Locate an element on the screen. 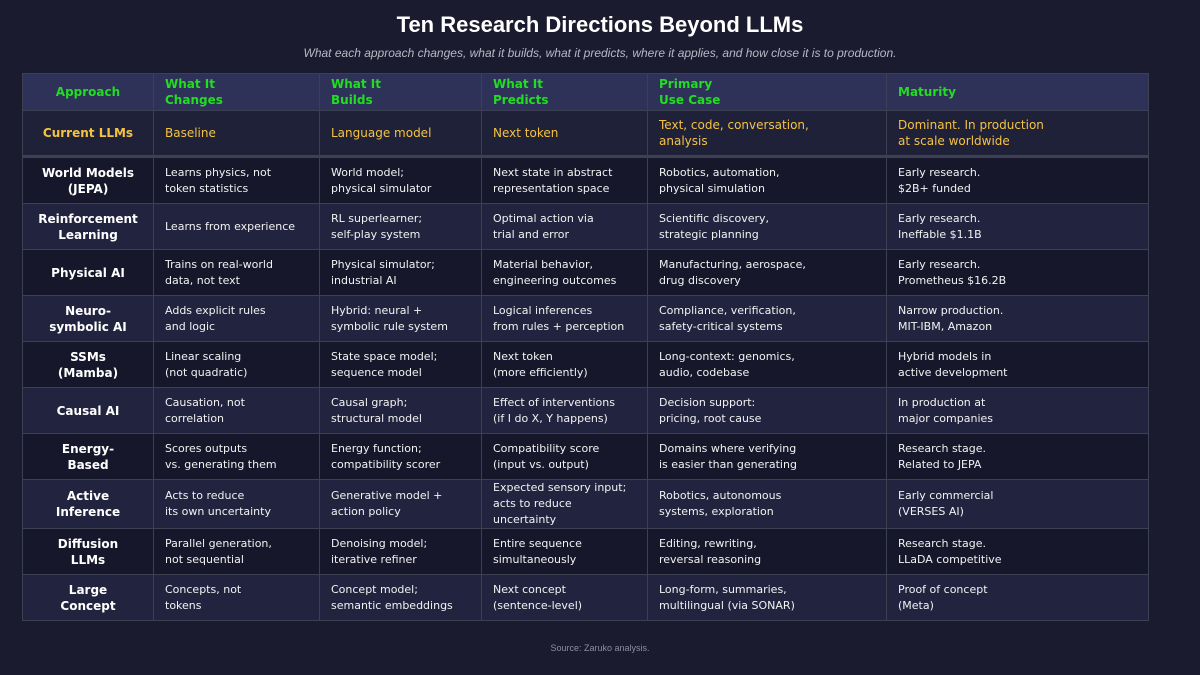 Image resolution: width=1200 pixels, height=675 pixels. builds-cell: Hybrid: neural + symbolic rule system is located at coordinates (400, 318).